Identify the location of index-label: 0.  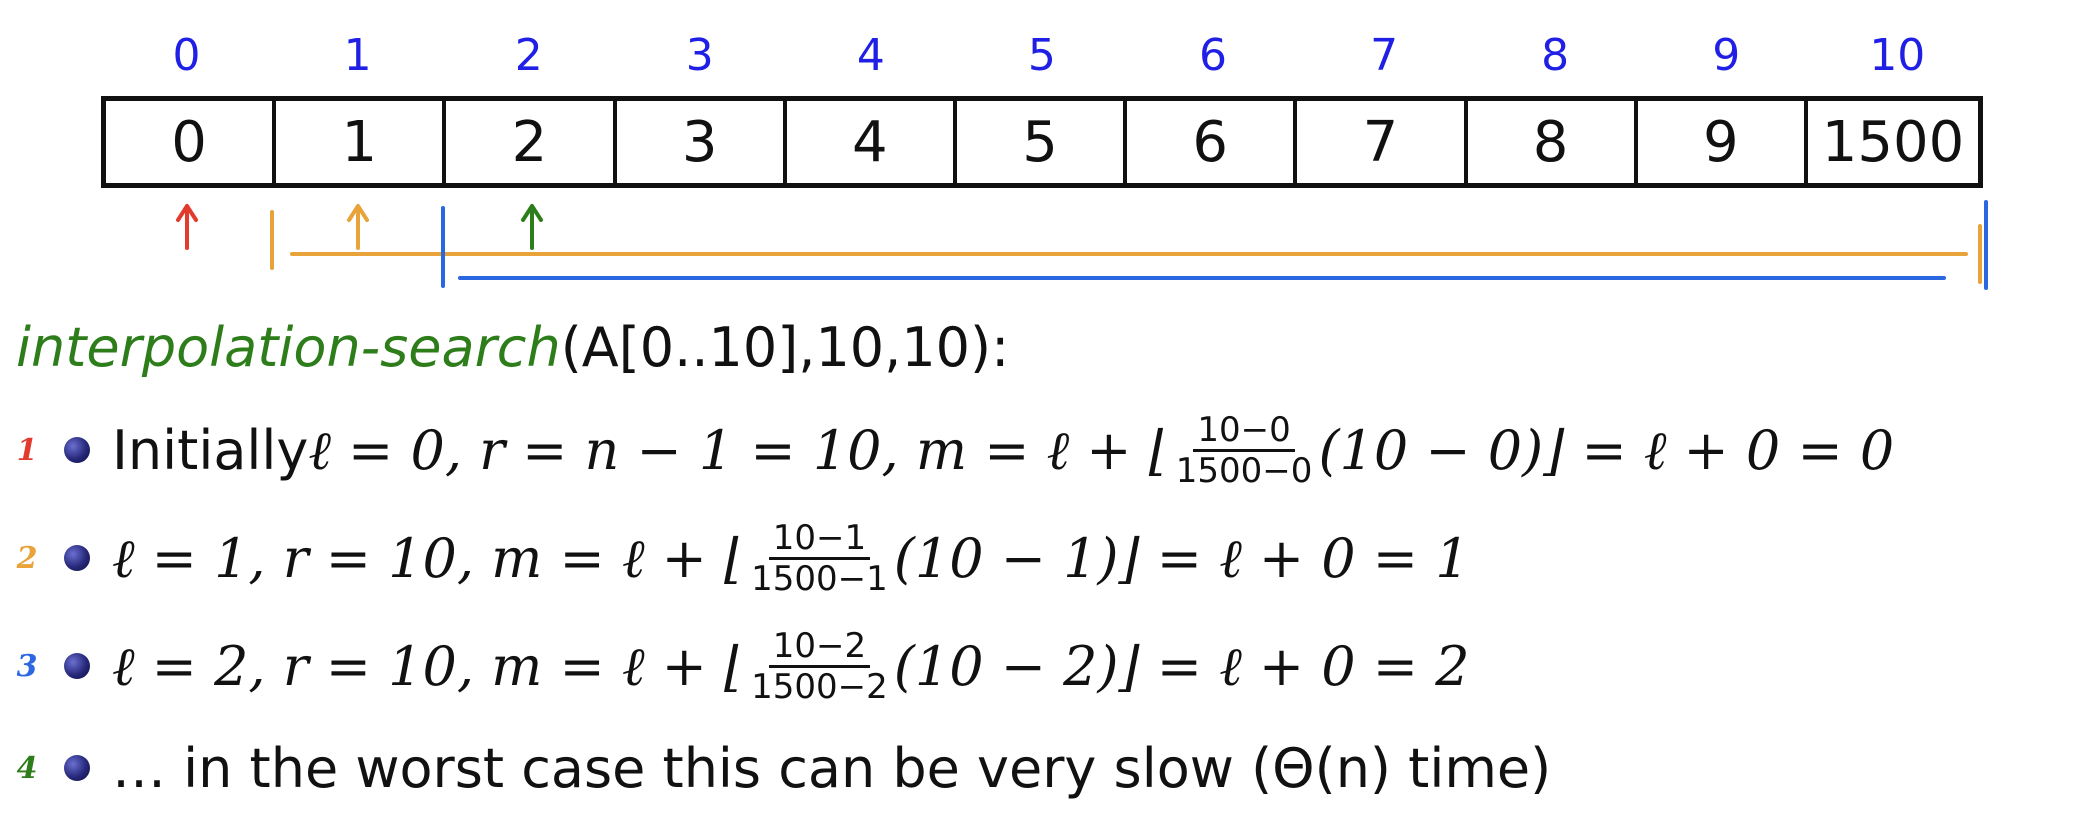
(186, 55).